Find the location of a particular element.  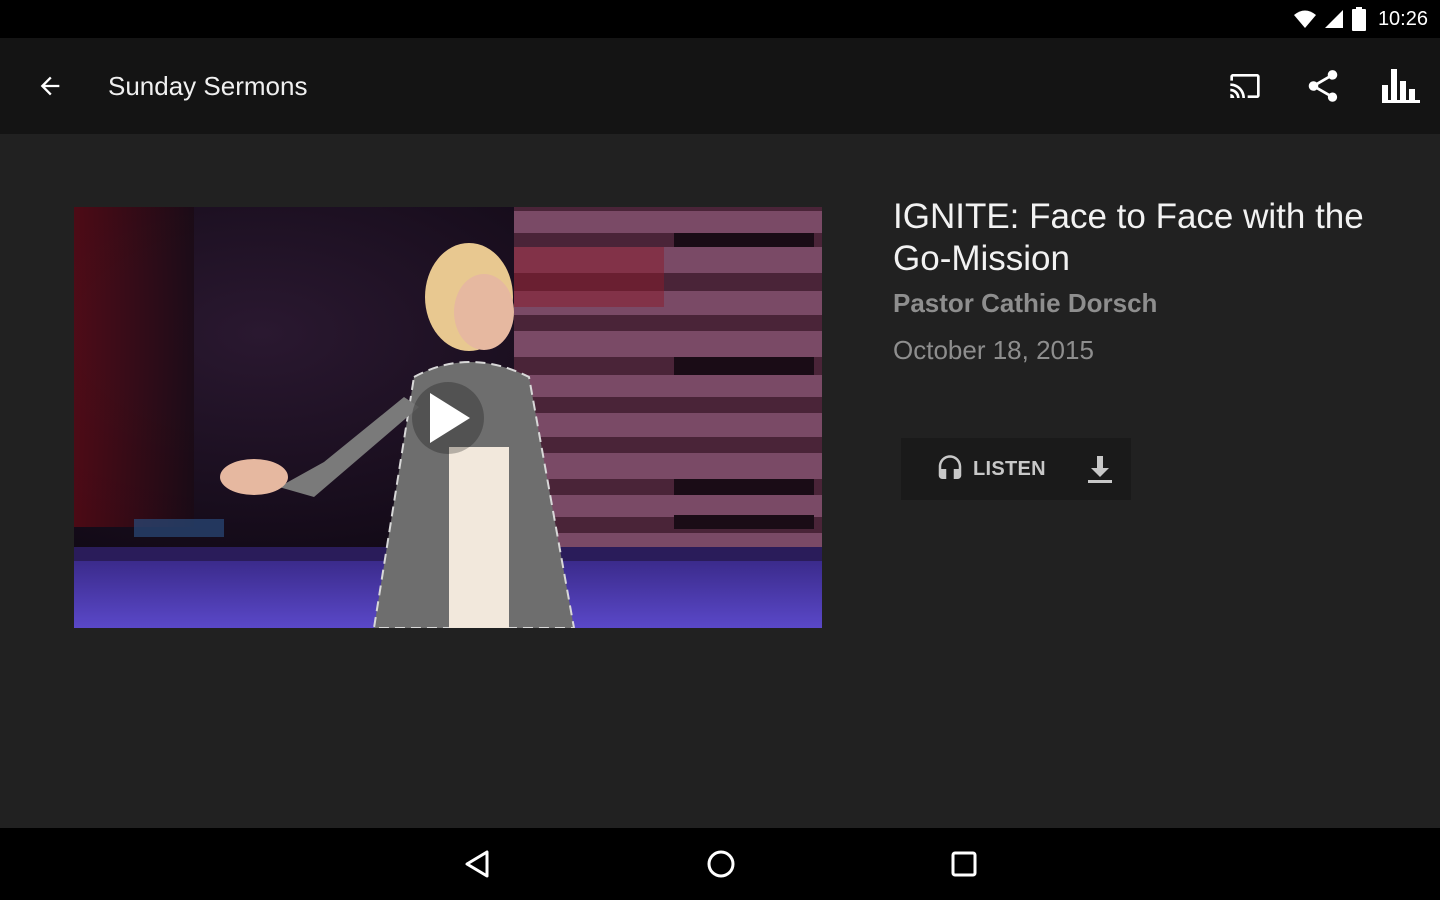

page-title: Sunday Sermons is located at coordinates (208, 85).